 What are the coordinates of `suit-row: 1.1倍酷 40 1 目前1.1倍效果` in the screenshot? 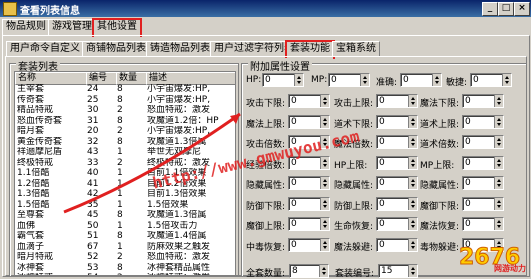 It's located at (125, 173).